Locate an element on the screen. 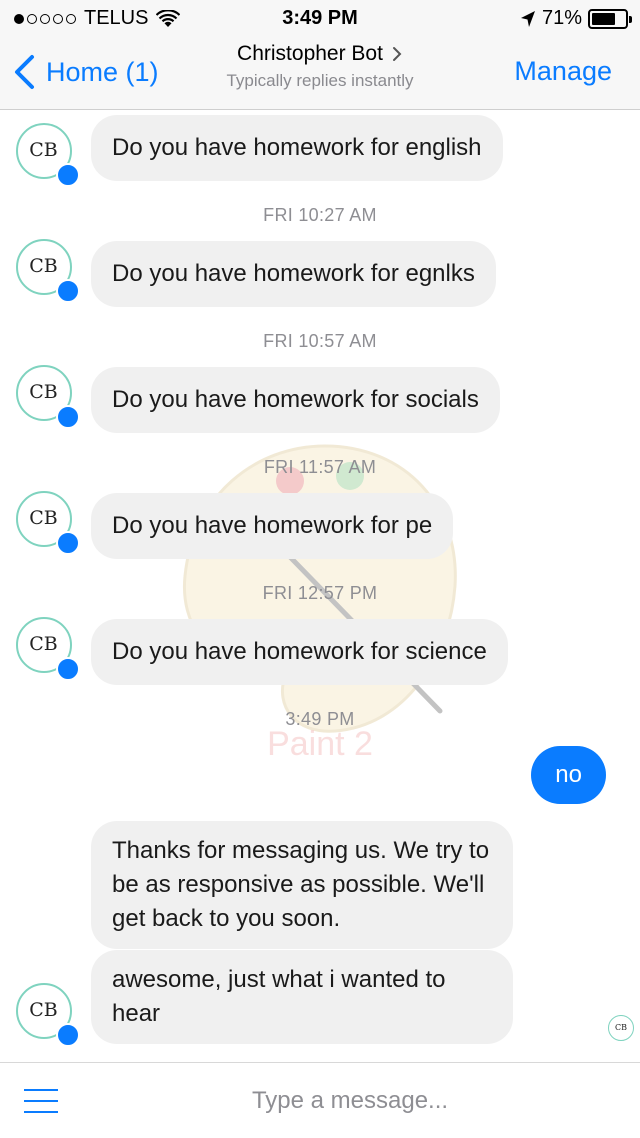 The height and width of the screenshot is (1138, 640). message-composer is located at coordinates (320, 1100).